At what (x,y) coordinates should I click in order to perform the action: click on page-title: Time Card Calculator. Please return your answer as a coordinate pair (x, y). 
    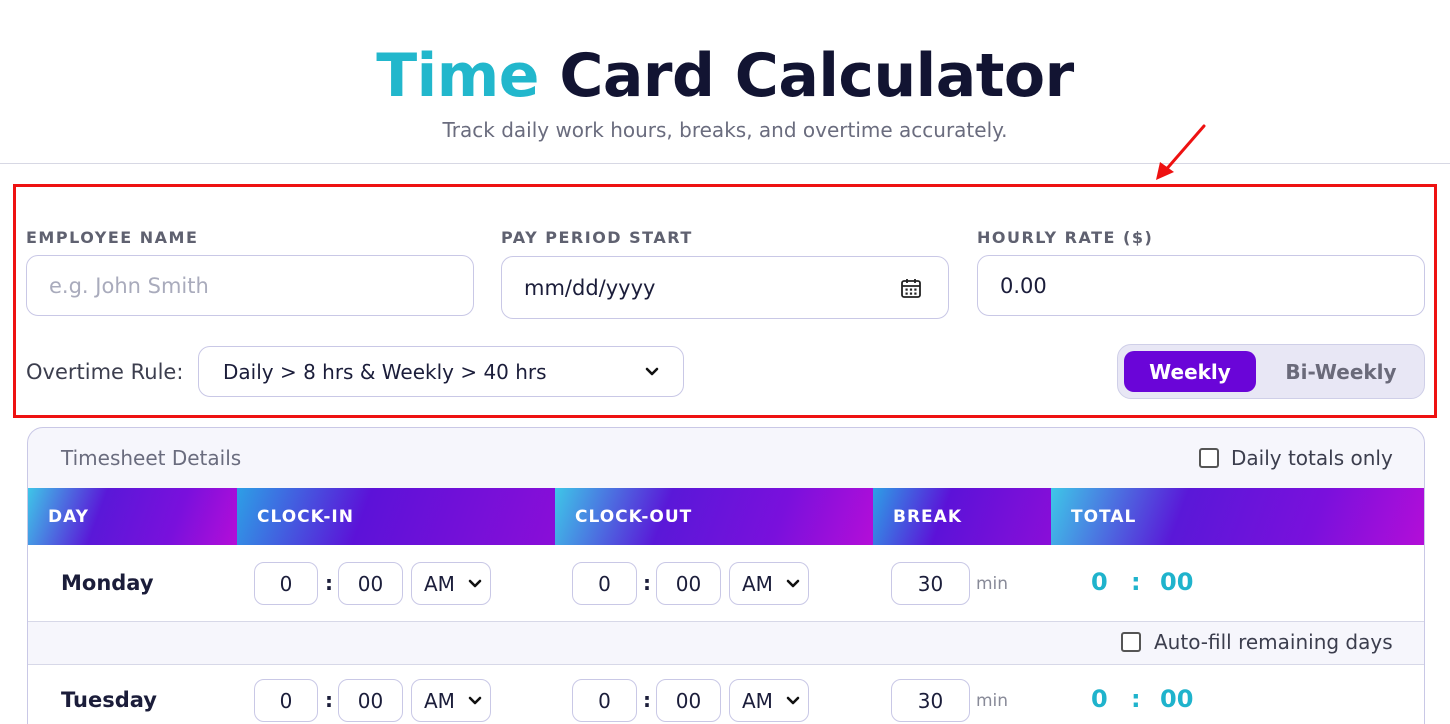
    Looking at the image, I should click on (725, 76).